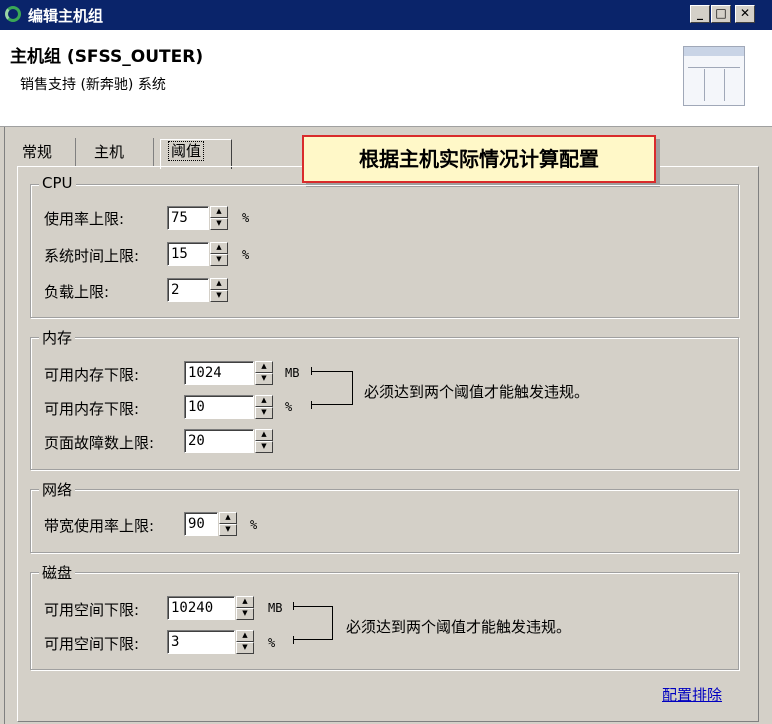  I want to click on network-bw-unit: %, so click(254, 525).